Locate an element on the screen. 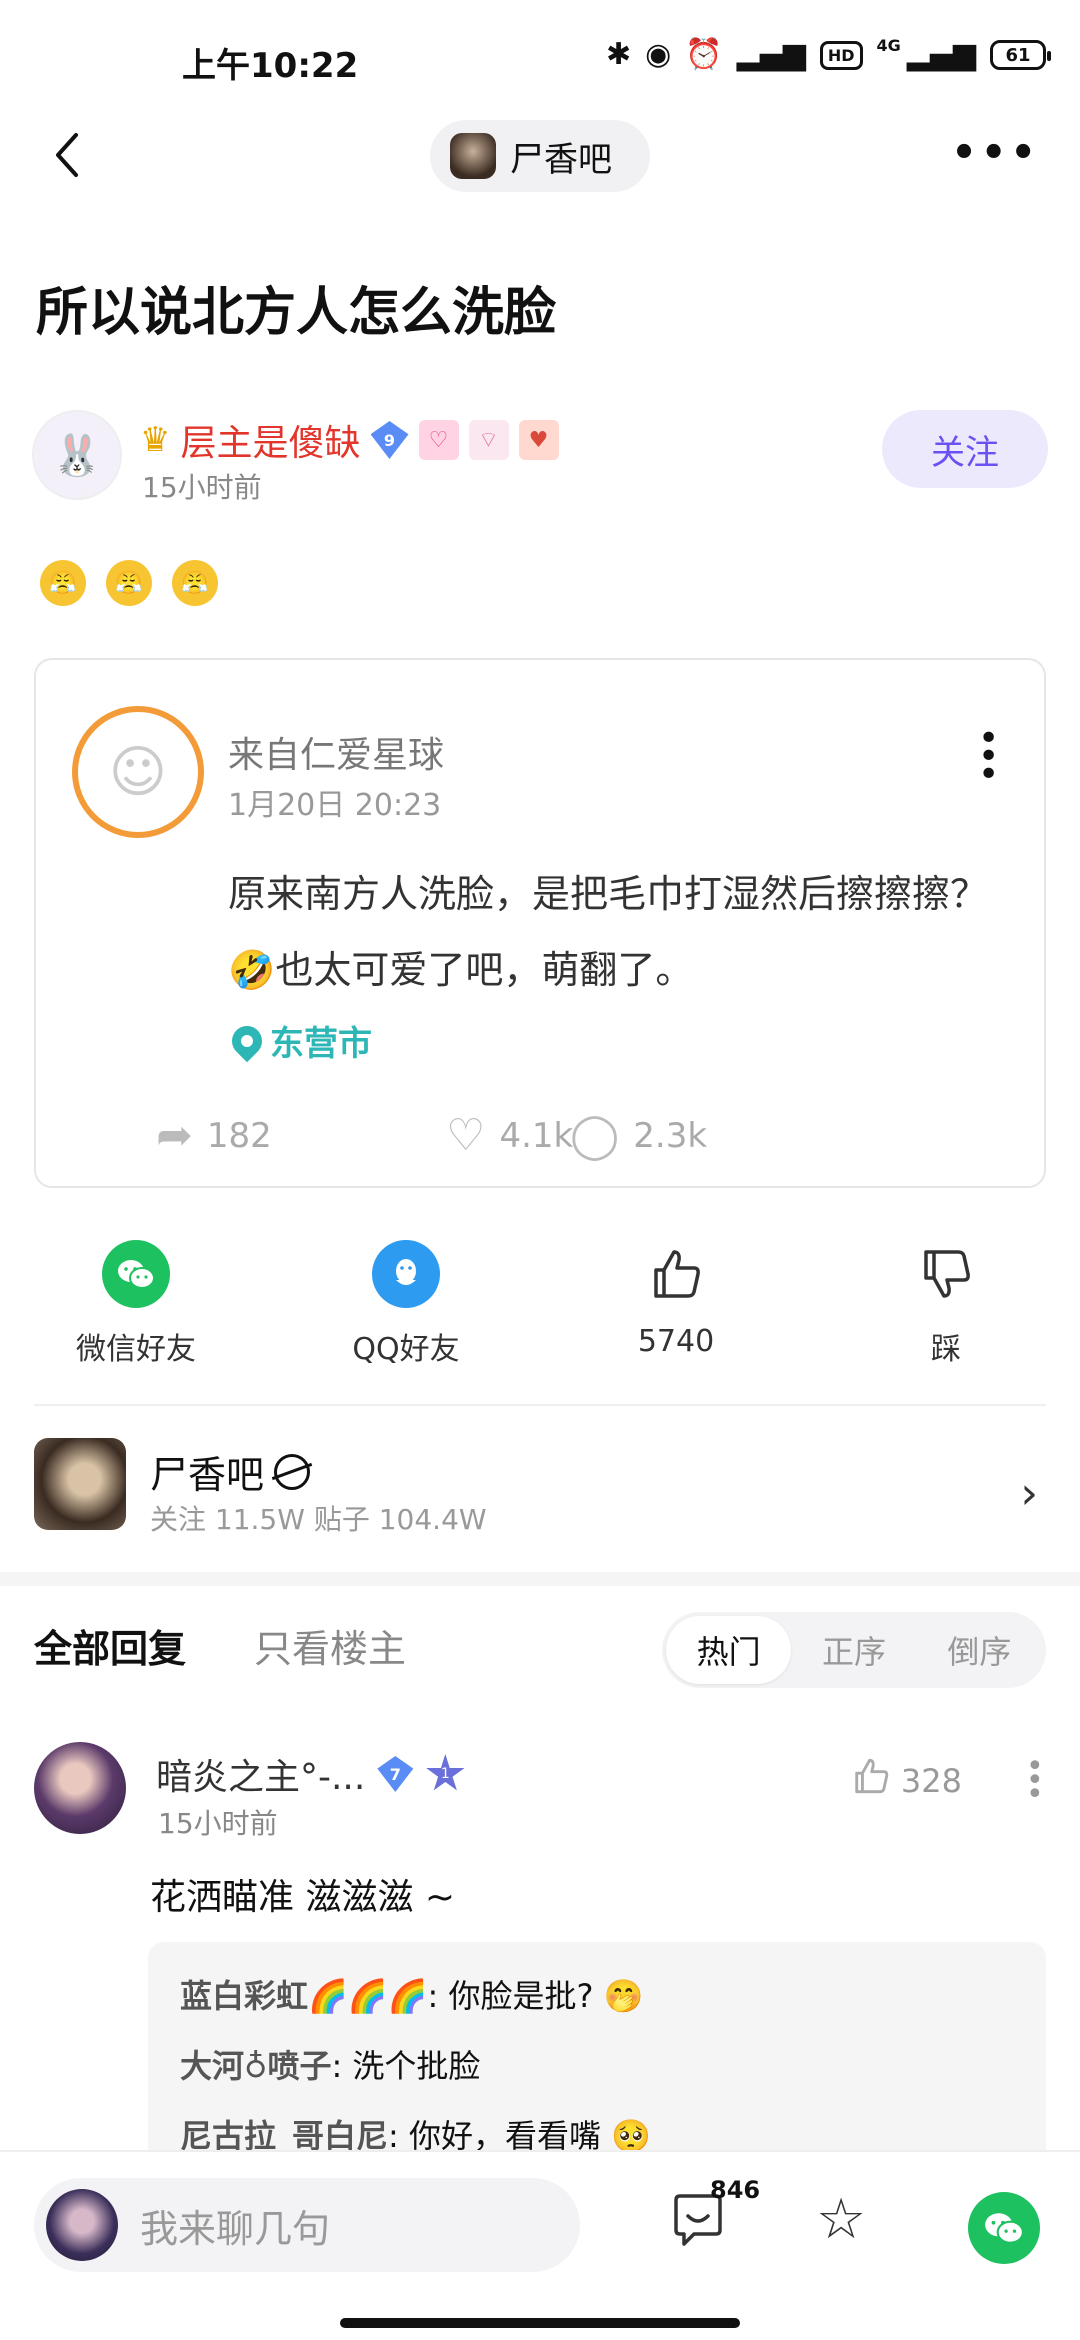 The height and width of the screenshot is (2340, 1080). status-icons: ✱ ◉ ⏰ ▂▄▆ HD 4G ▂▄▆ 61 is located at coordinates (828, 54).